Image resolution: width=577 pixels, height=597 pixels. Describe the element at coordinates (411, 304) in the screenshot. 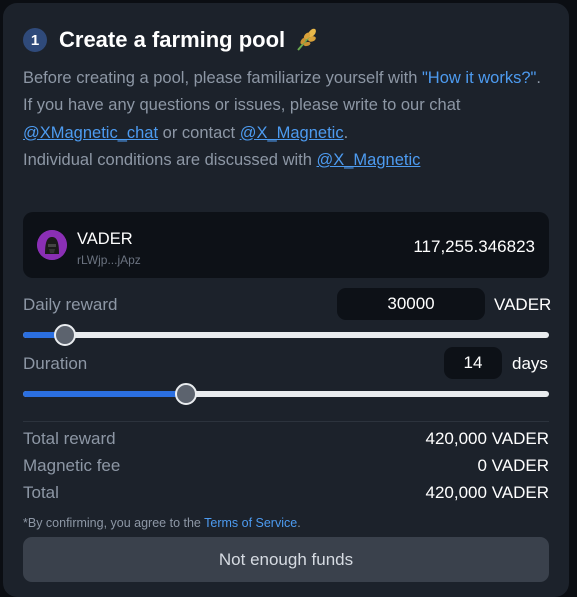

I see `daily-reward-input: 30000` at that location.